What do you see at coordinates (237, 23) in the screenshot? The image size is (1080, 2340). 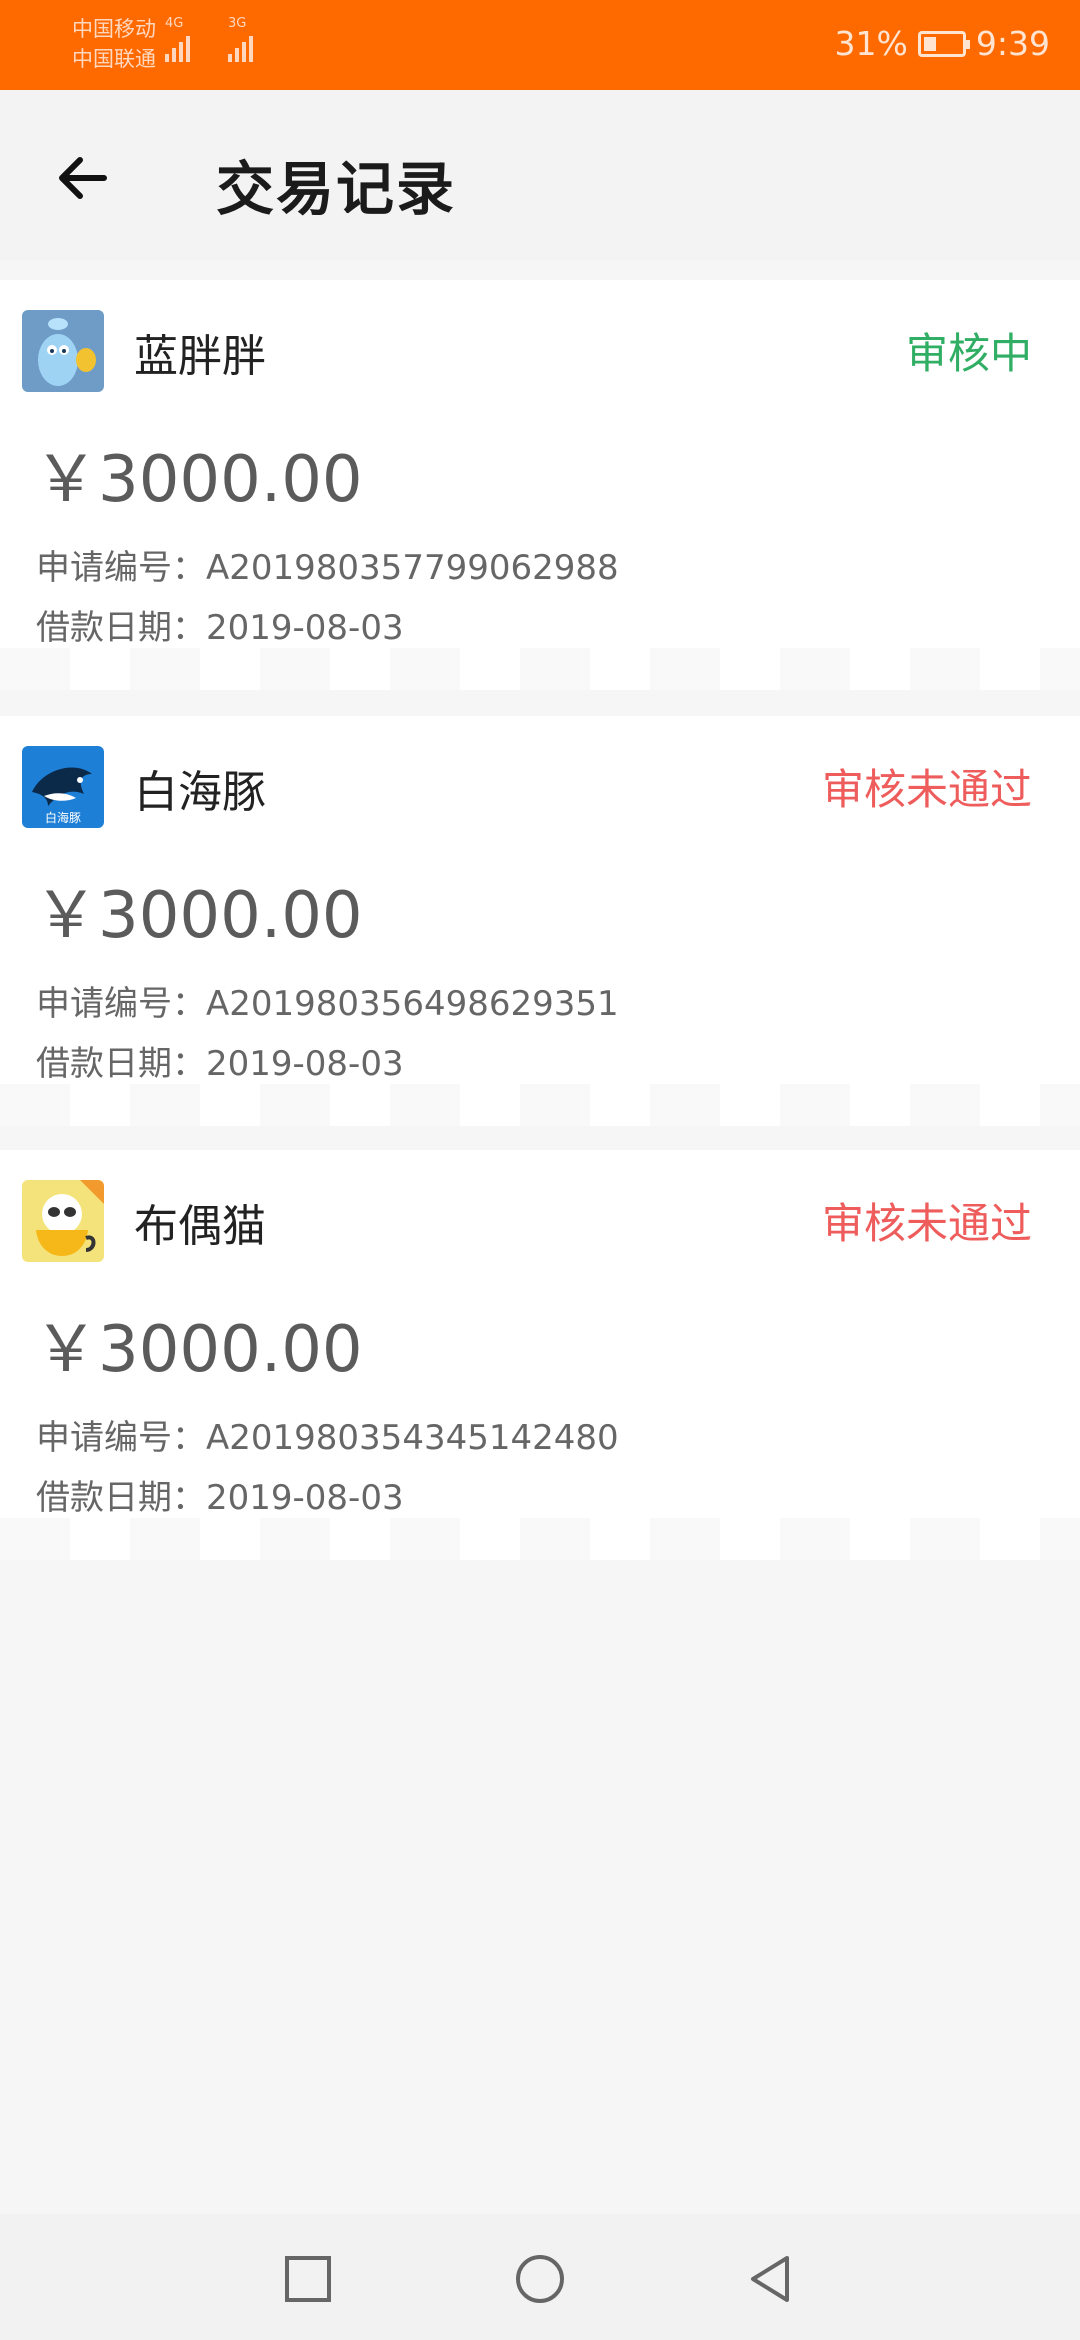 I see `network-type-2: 3G` at bounding box center [237, 23].